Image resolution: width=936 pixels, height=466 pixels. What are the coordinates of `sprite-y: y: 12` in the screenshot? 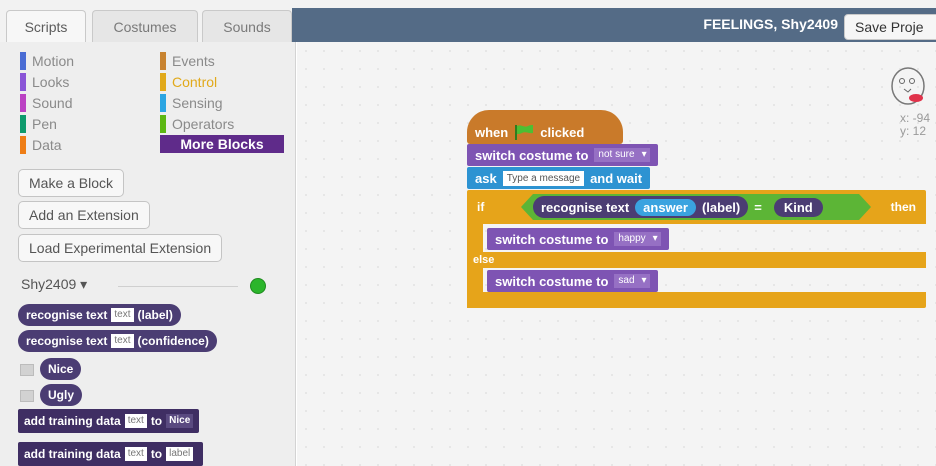 It's located at (912, 131).